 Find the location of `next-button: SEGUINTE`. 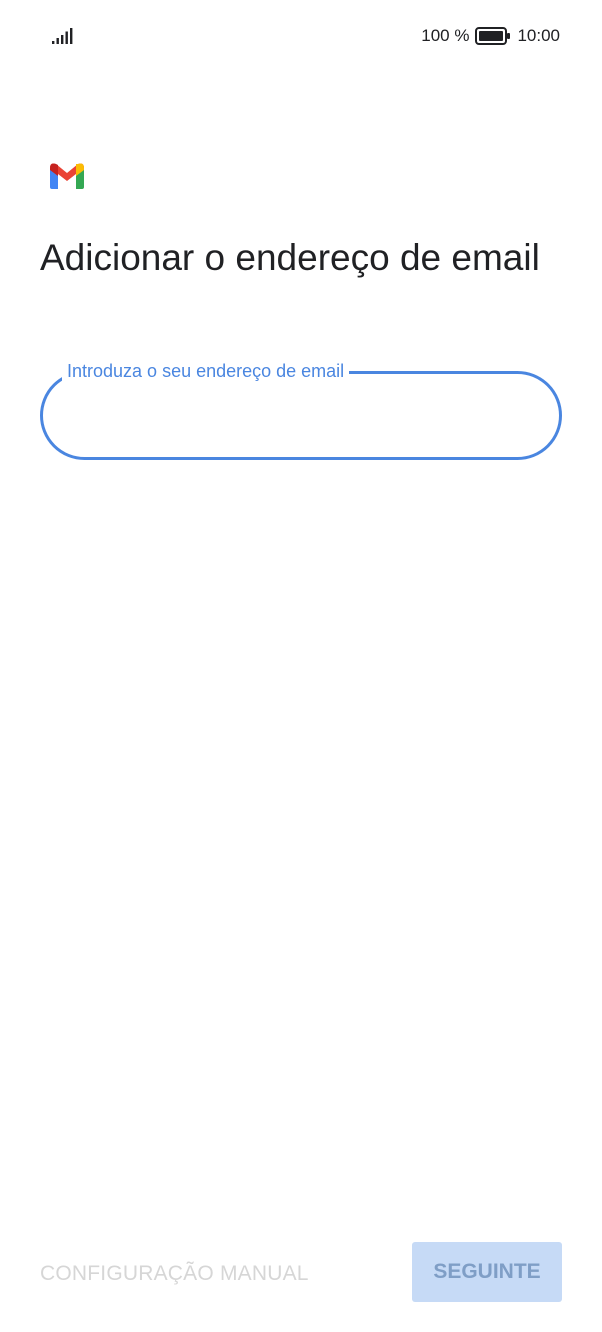

next-button: SEGUINTE is located at coordinates (487, 1272).